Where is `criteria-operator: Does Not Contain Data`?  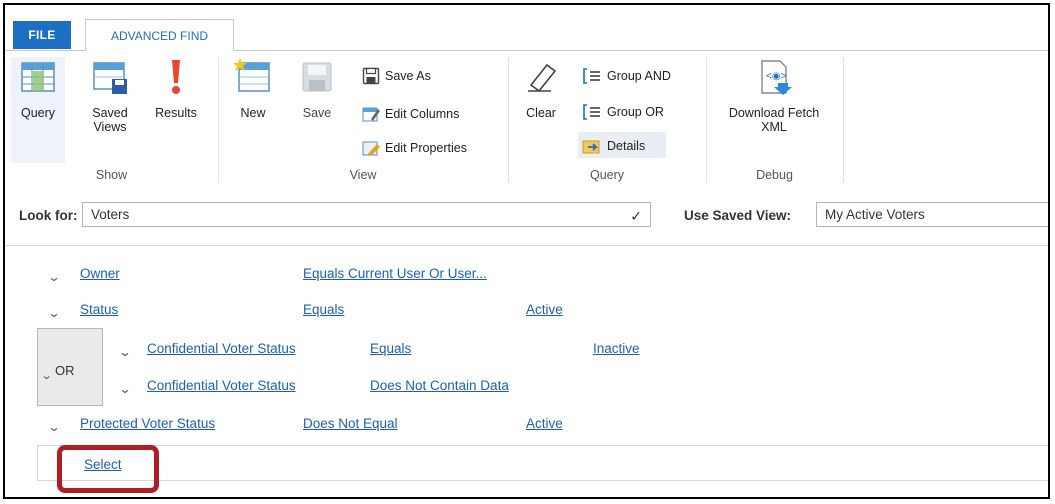
criteria-operator: Does Not Contain Data is located at coordinates (439, 385).